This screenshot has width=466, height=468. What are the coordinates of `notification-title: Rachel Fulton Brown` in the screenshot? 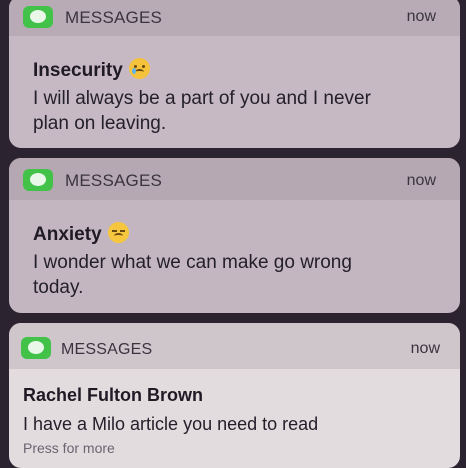 It's located at (113, 395).